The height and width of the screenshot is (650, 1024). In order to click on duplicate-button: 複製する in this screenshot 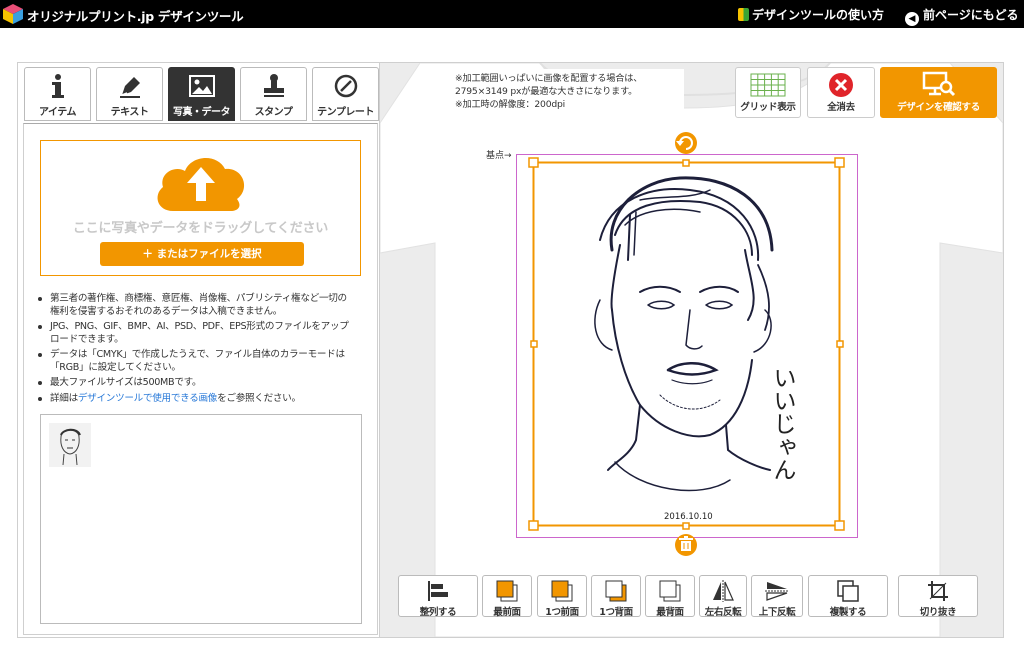, I will do `click(848, 596)`.